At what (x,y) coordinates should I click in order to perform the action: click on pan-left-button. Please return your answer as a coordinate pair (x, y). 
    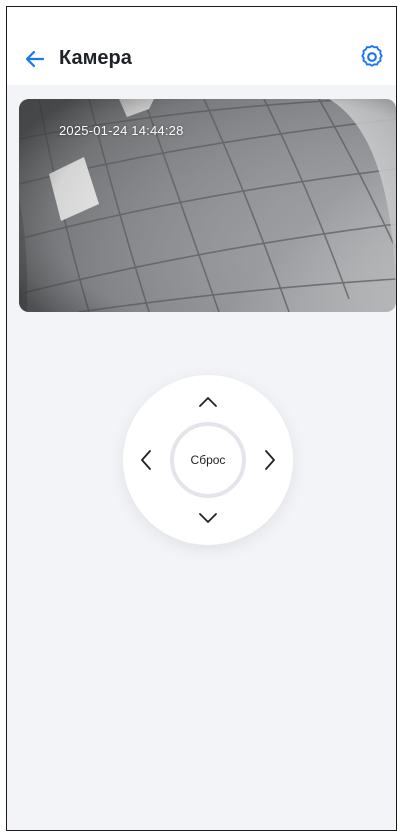
    Looking at the image, I should click on (146, 460).